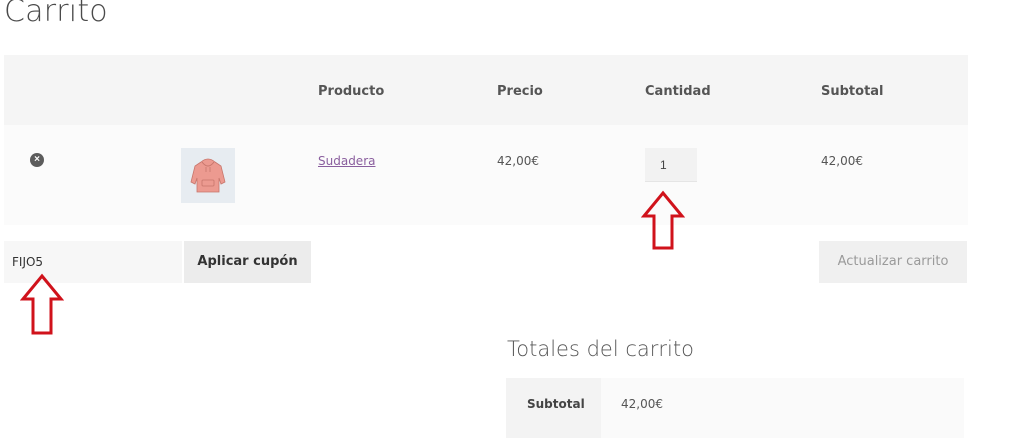  Describe the element at coordinates (346, 161) in the screenshot. I see `product-link: Sudadera` at that location.